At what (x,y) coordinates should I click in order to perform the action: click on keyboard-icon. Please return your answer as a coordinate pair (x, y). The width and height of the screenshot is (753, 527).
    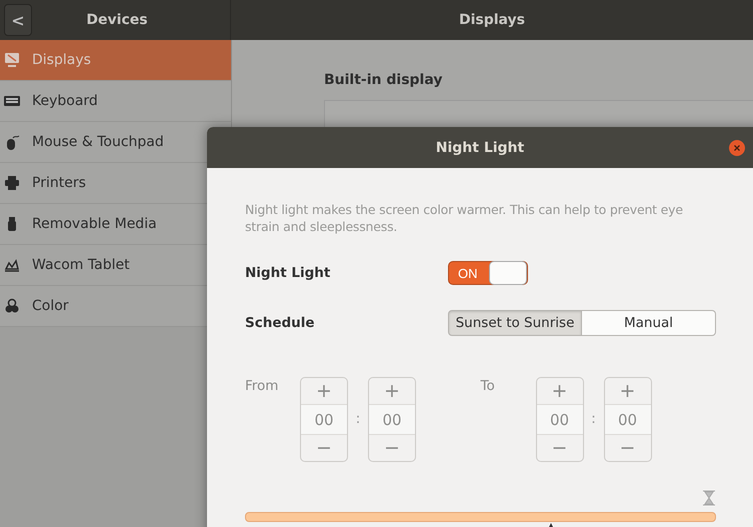
    Looking at the image, I should click on (12, 101).